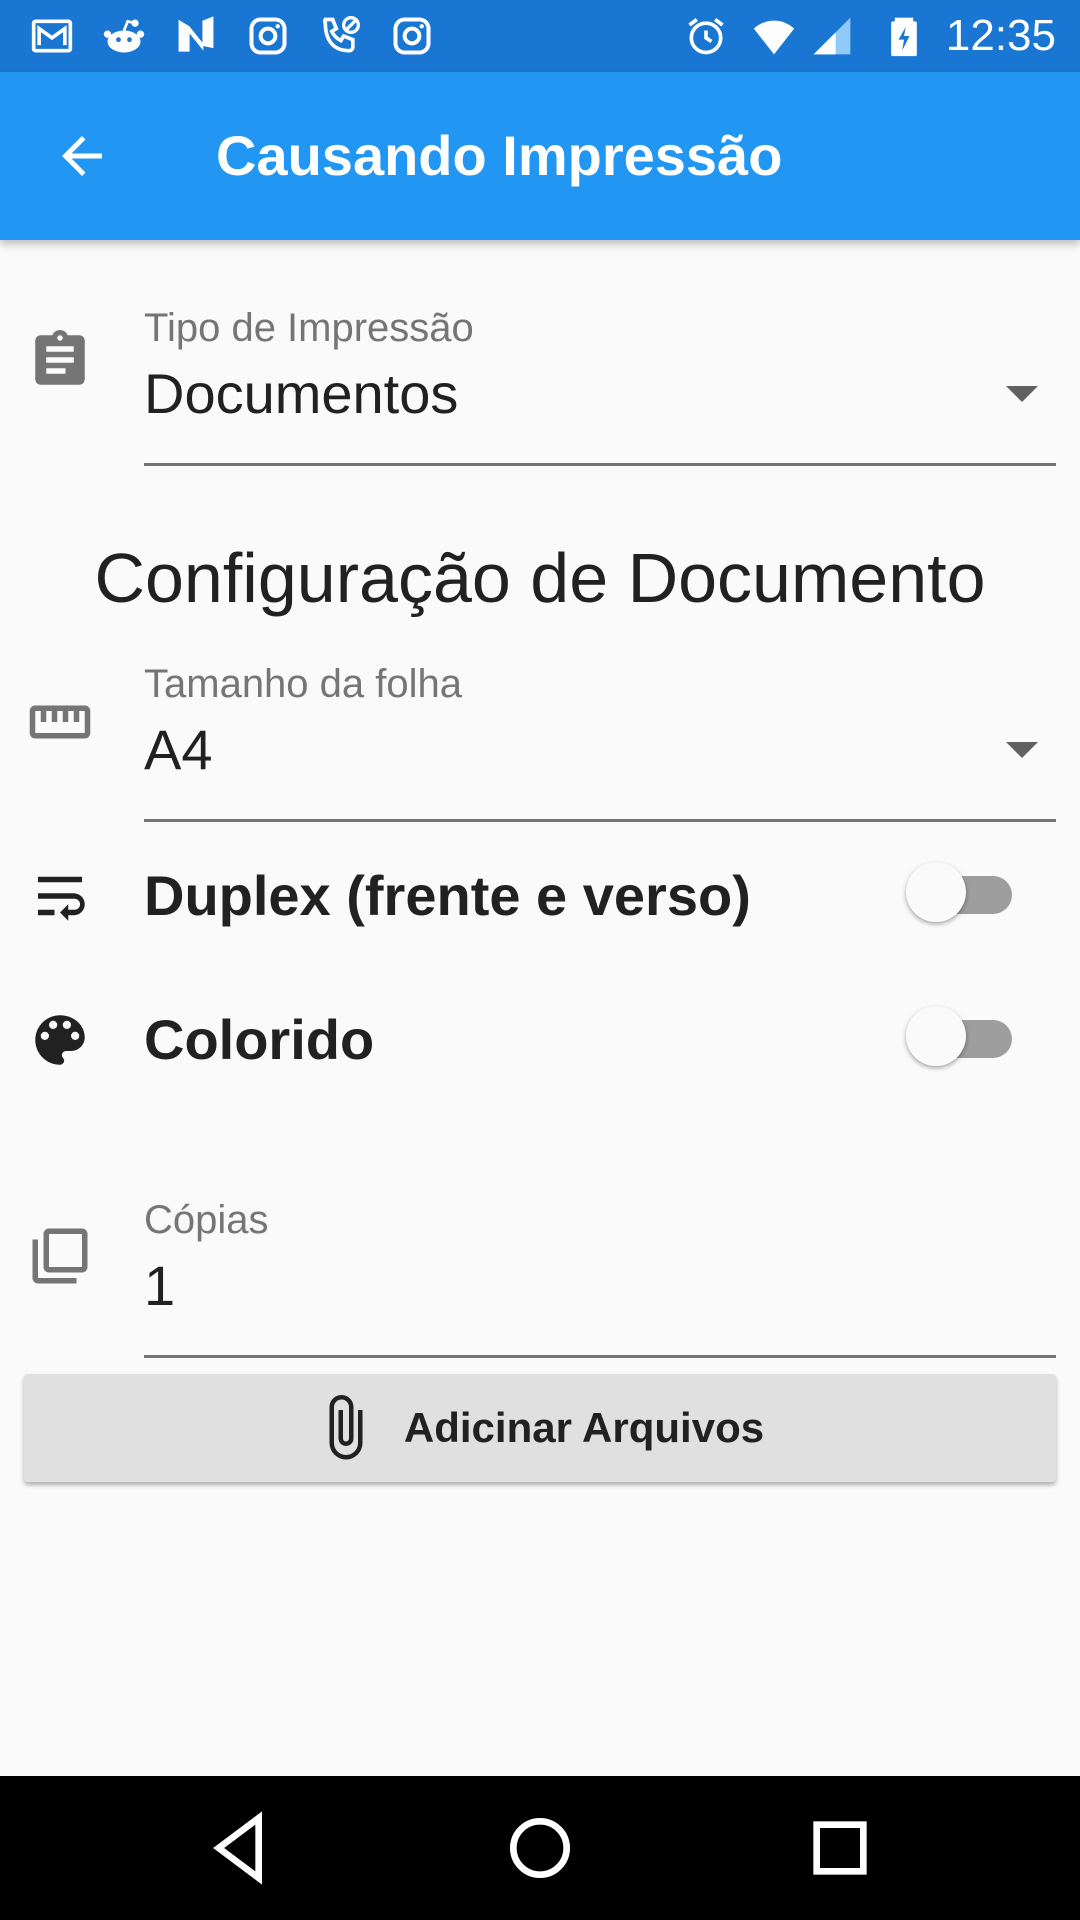  I want to click on copies-label: Cópias, so click(206, 1220).